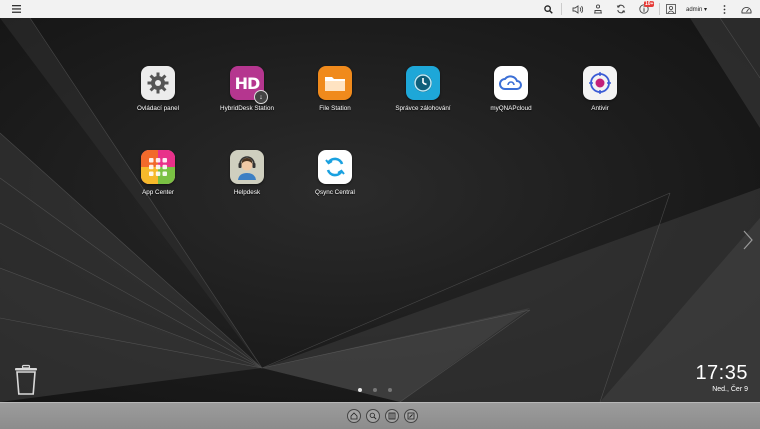 The image size is (760, 429). I want to click on page-dot-active, so click(360, 390).